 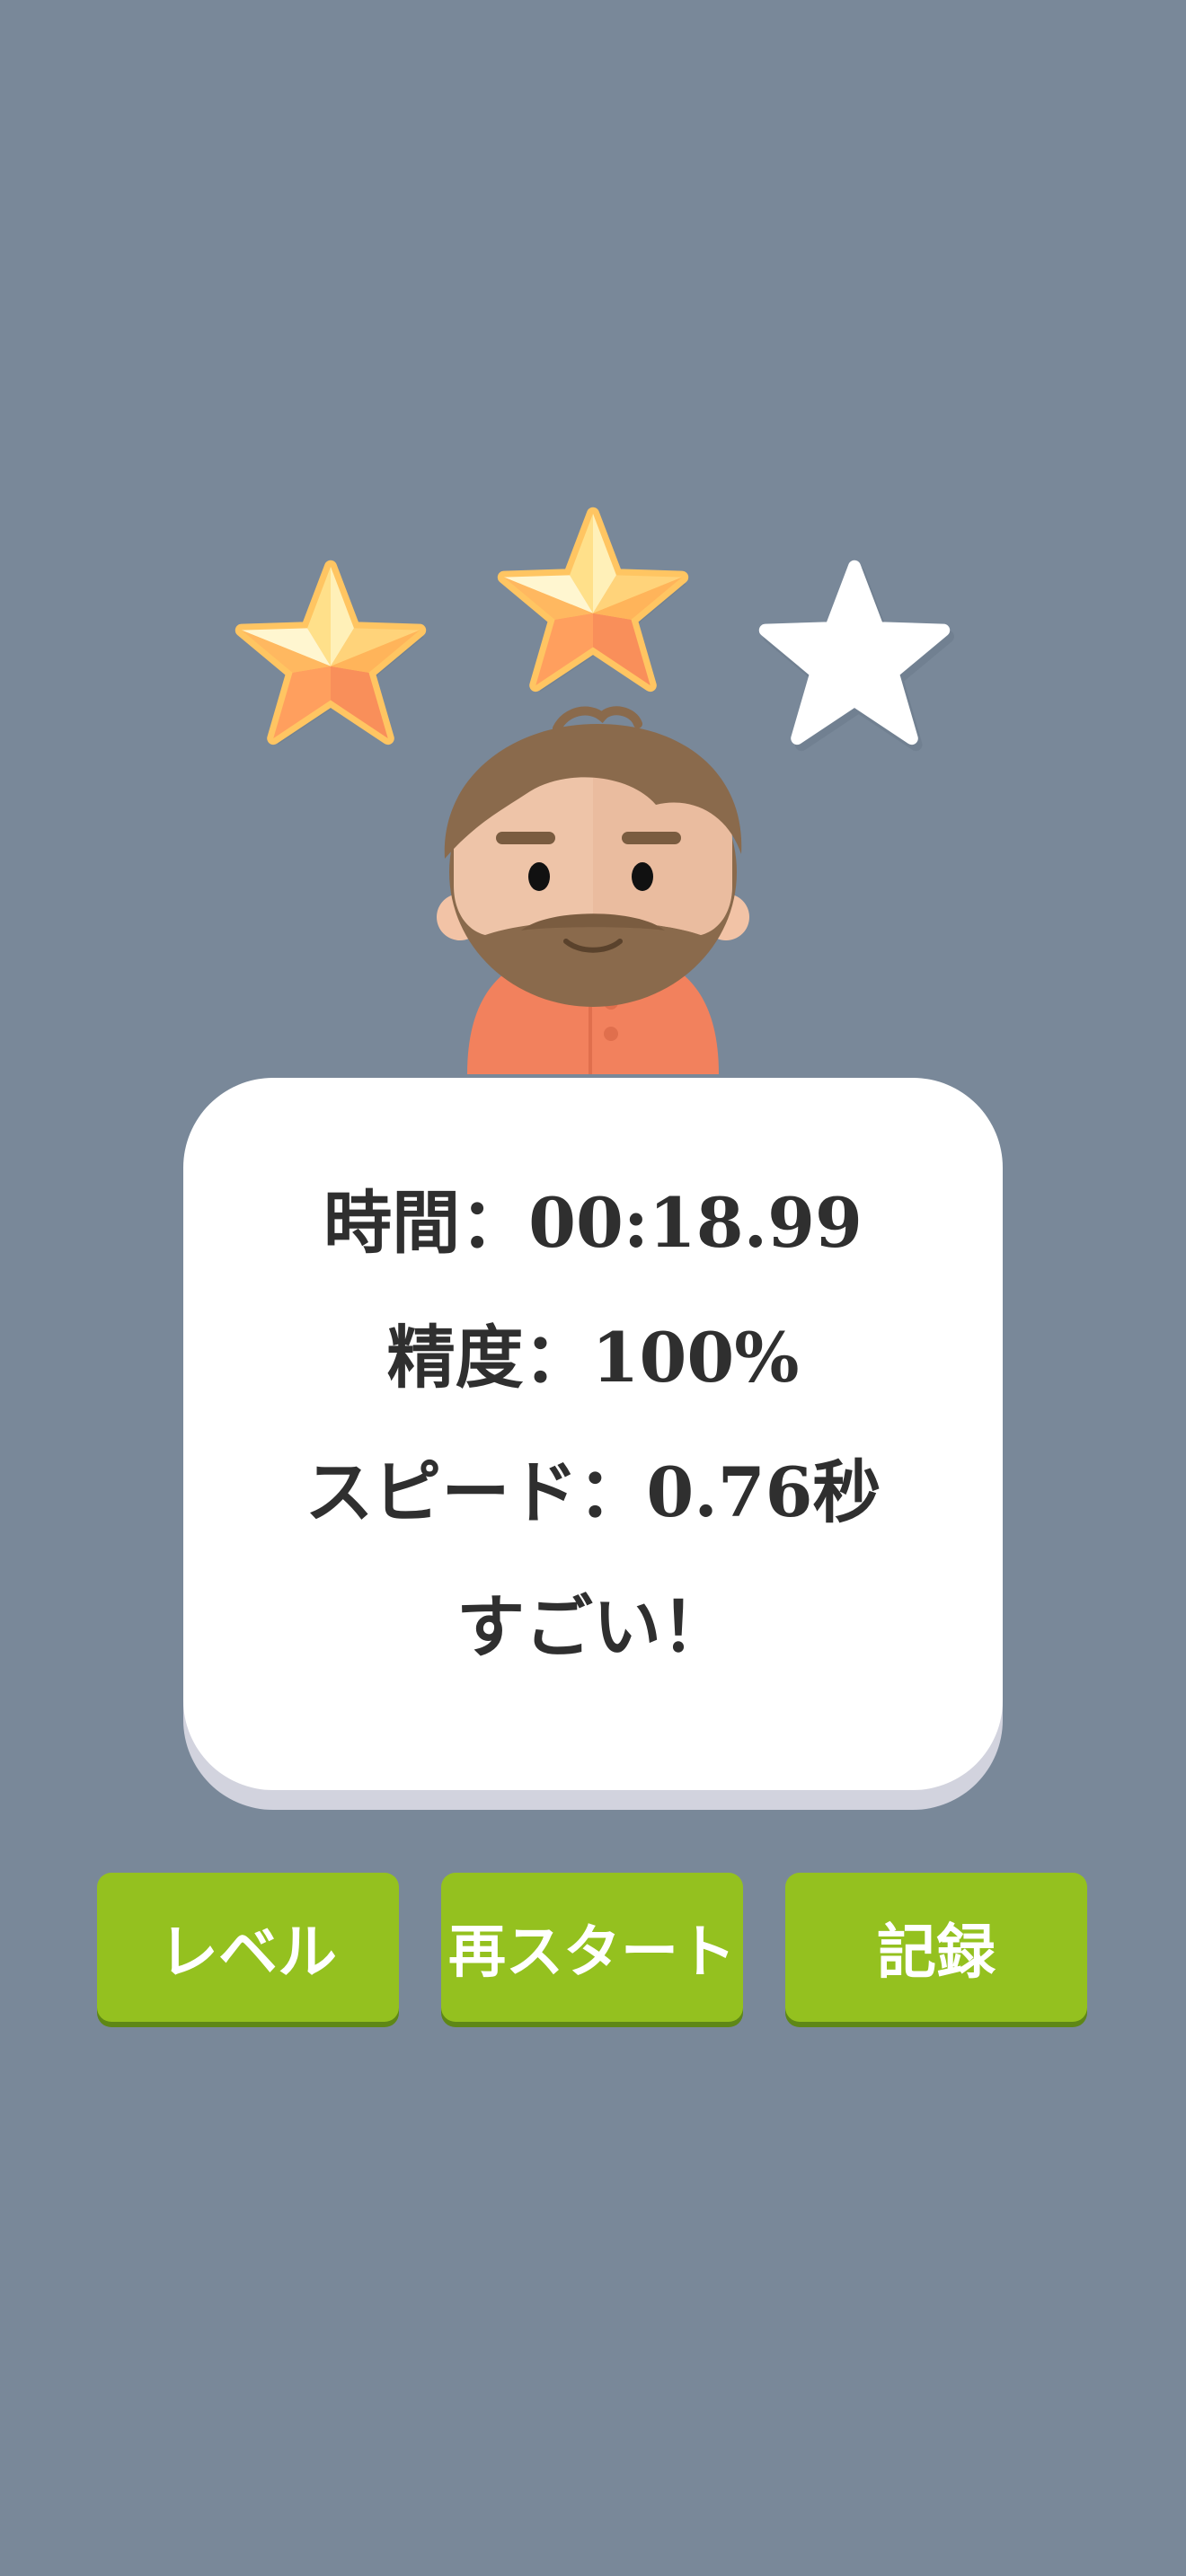 What do you see at coordinates (592, 1947) in the screenshot?
I see `restart-button: 再スタート` at bounding box center [592, 1947].